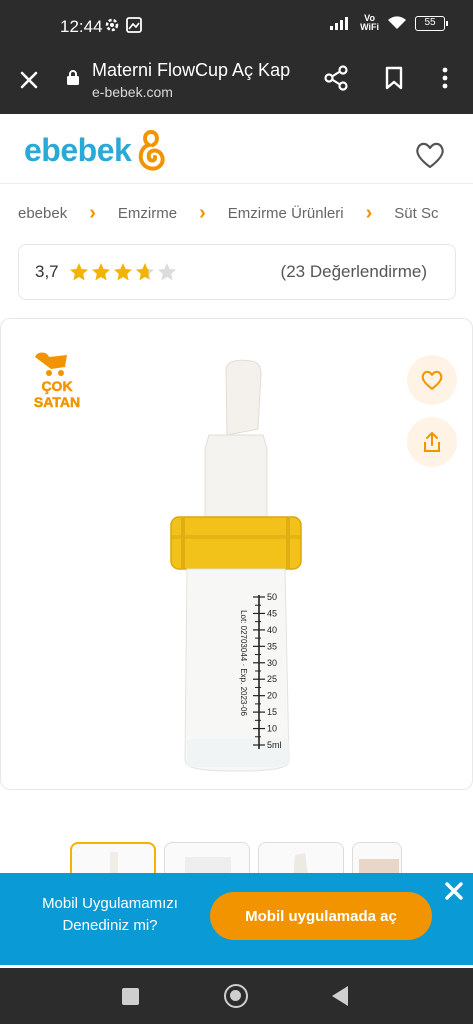 Image resolution: width=473 pixels, height=1024 pixels. What do you see at coordinates (353, 271) in the screenshot?
I see `rating-count: (23 Değerlendirme)` at bounding box center [353, 271].